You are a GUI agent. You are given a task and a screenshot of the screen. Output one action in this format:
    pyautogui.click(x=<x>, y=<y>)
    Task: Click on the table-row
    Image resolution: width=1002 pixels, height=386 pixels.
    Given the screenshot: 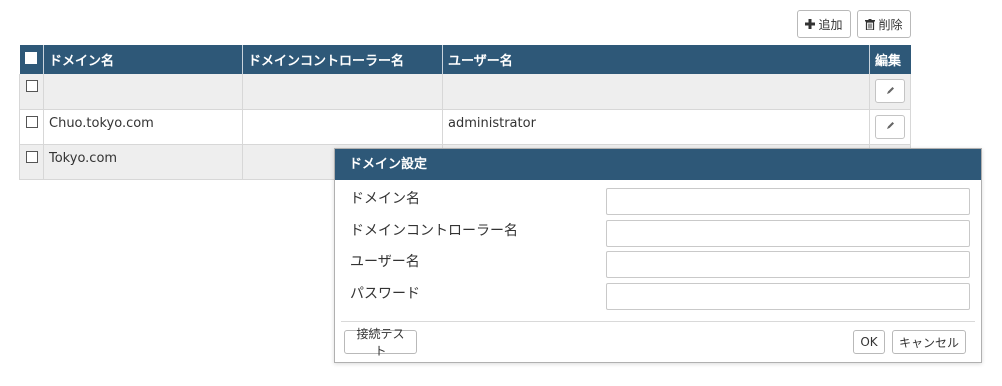 What is the action you would take?
    pyautogui.click(x=465, y=92)
    